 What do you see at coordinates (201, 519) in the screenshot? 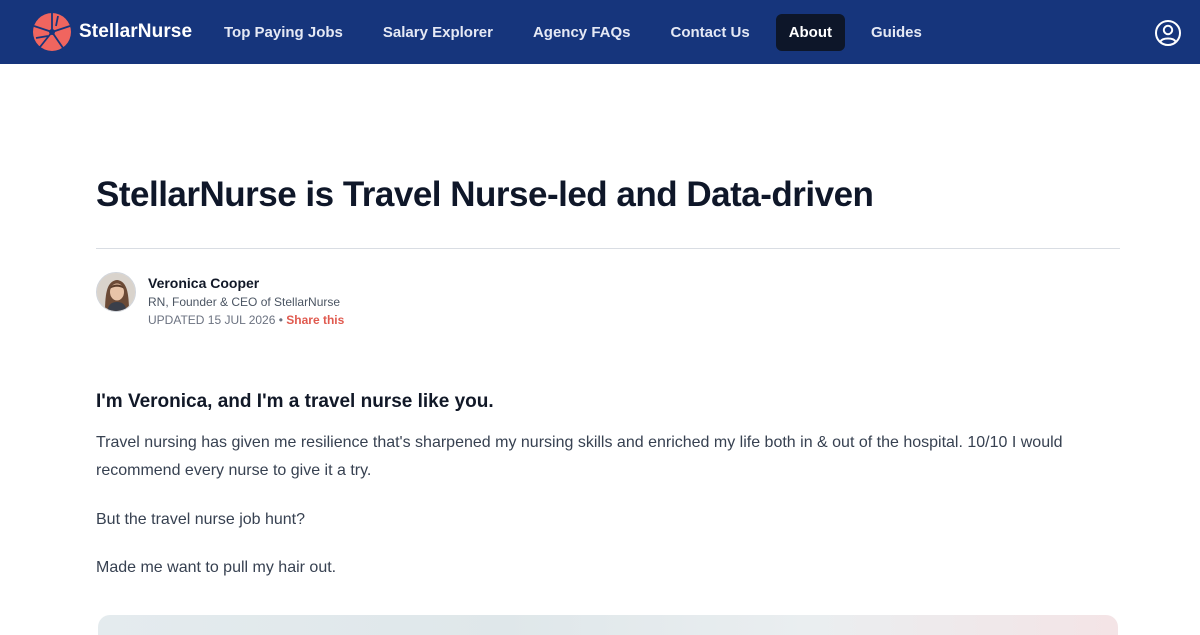
I see `paragraph-job-hunt: But the travel nurse job hunt?` at bounding box center [201, 519].